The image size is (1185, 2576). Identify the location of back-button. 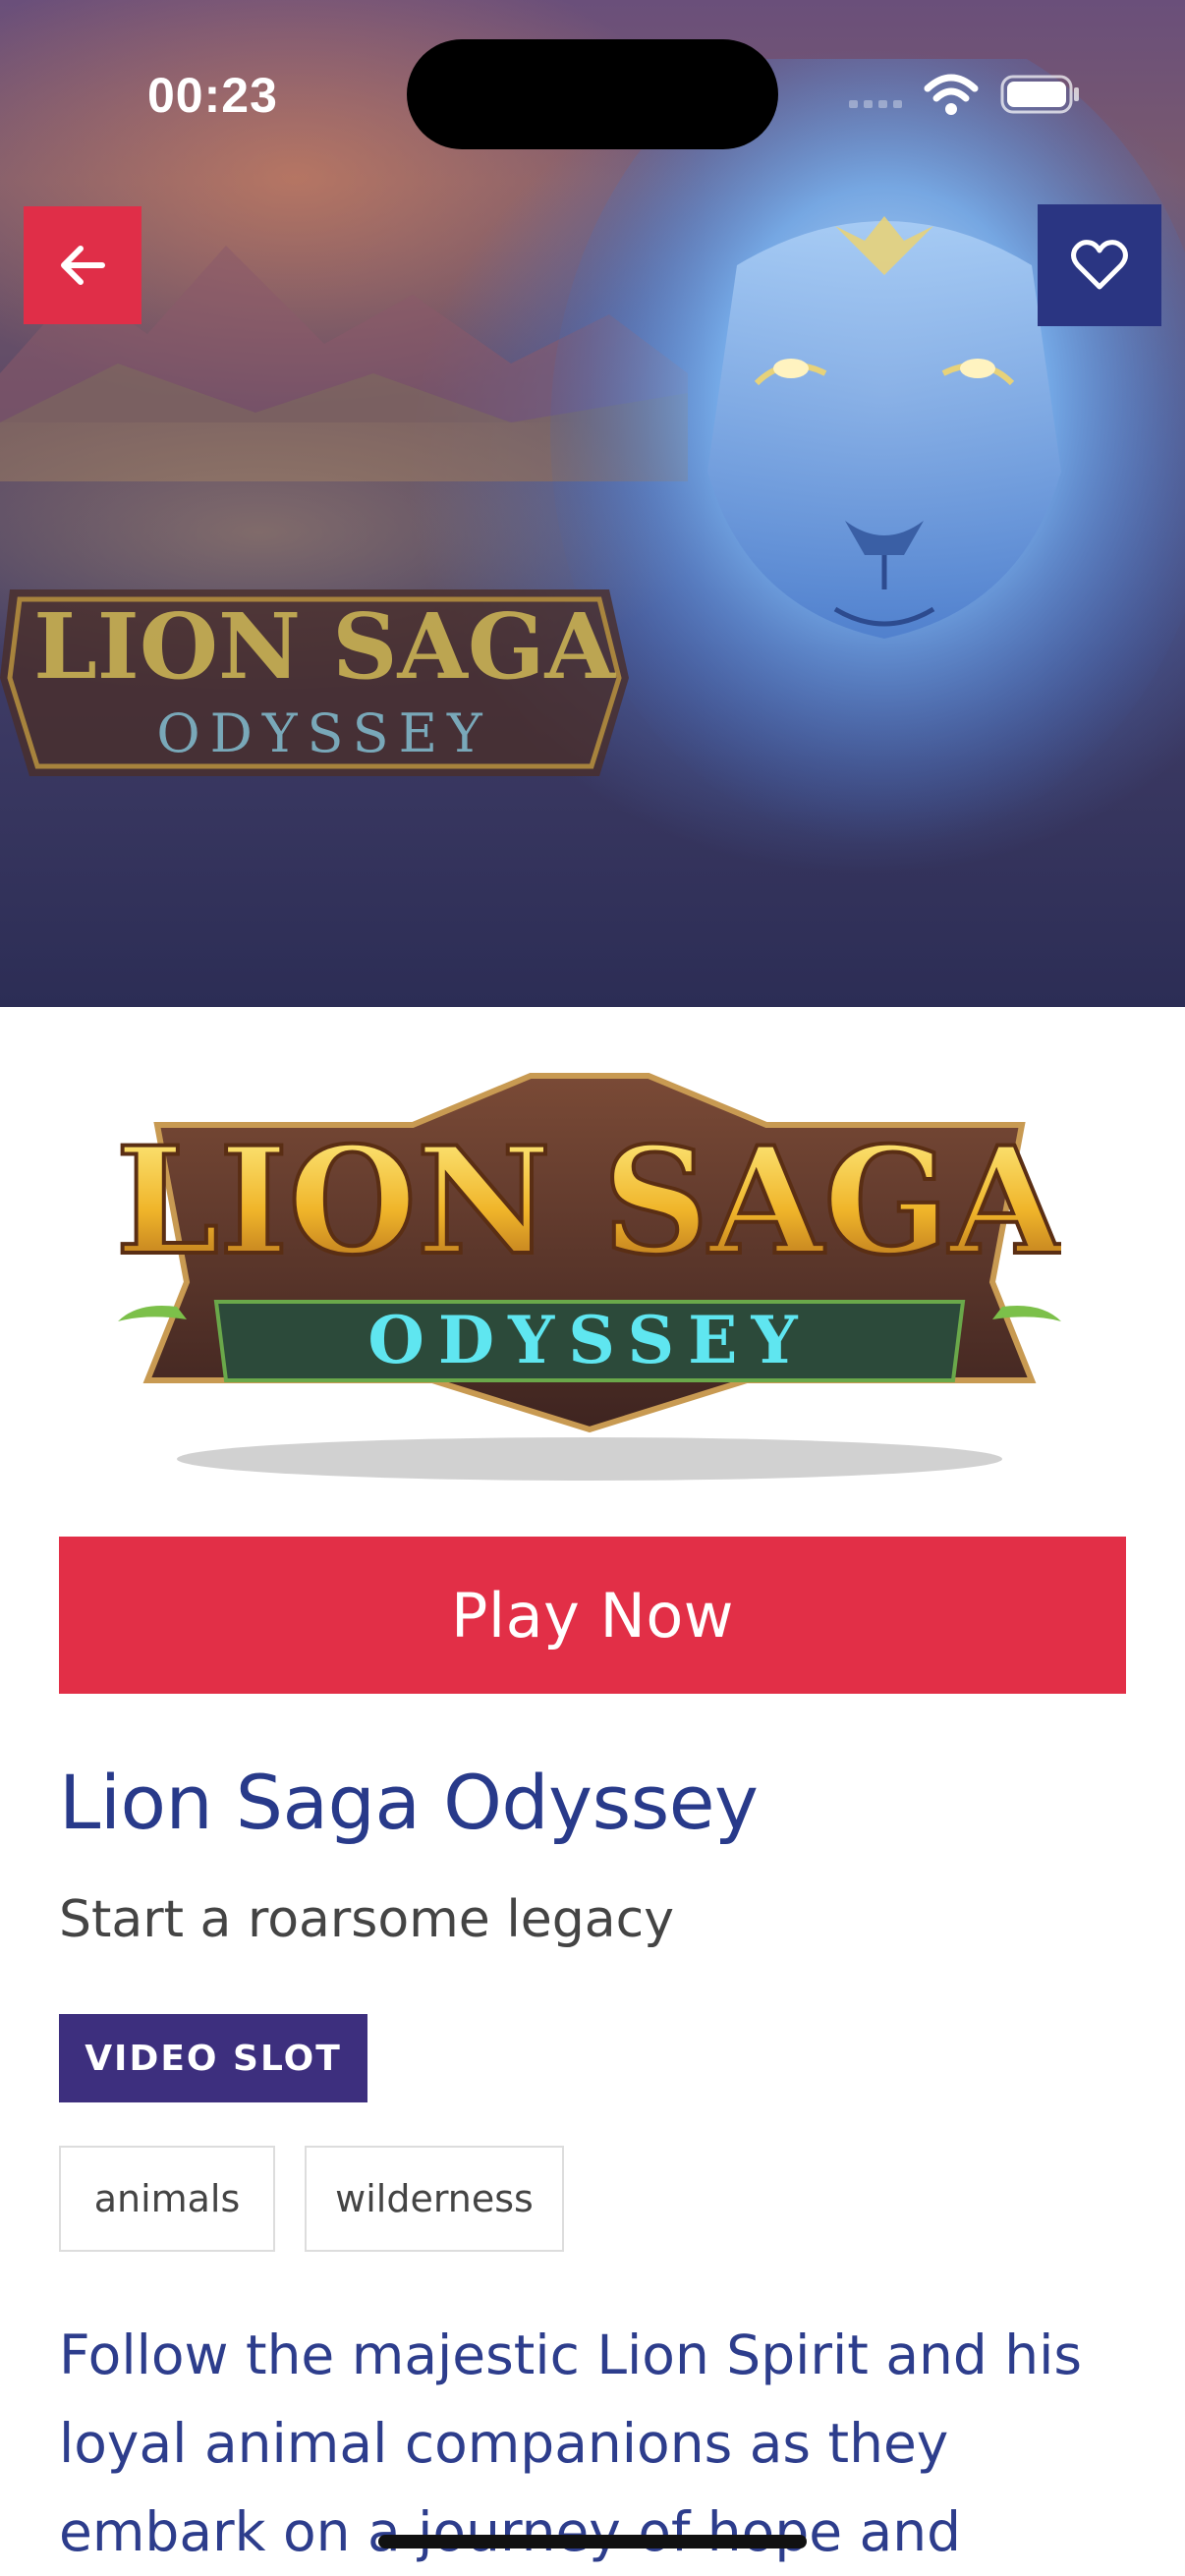
(83, 265).